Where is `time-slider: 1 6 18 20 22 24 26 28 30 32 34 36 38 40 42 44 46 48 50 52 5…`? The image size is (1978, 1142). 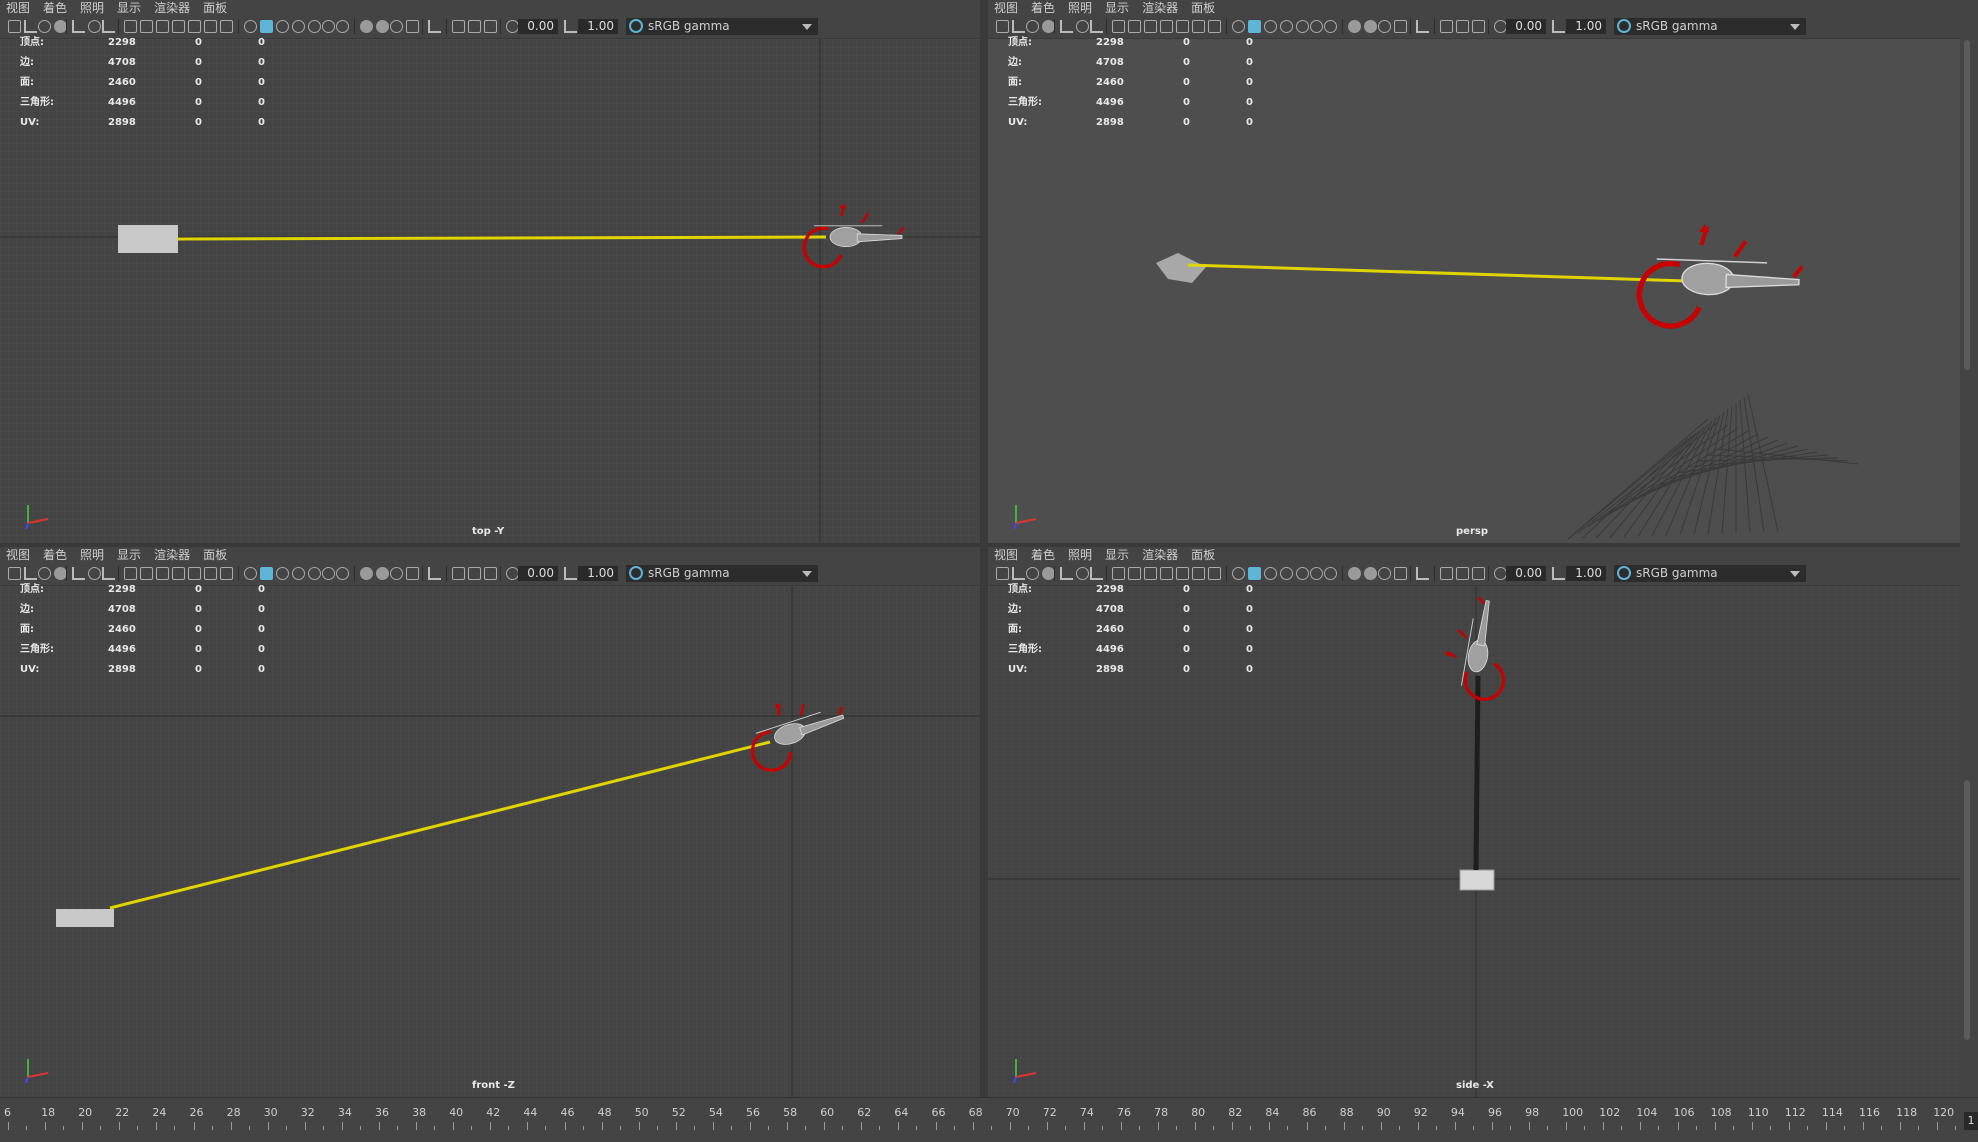
time-slider: 1 6 18 20 22 24 26 28 30 32 34 36 38 40 42 44 46 48 50 52 5… is located at coordinates (989, 1119).